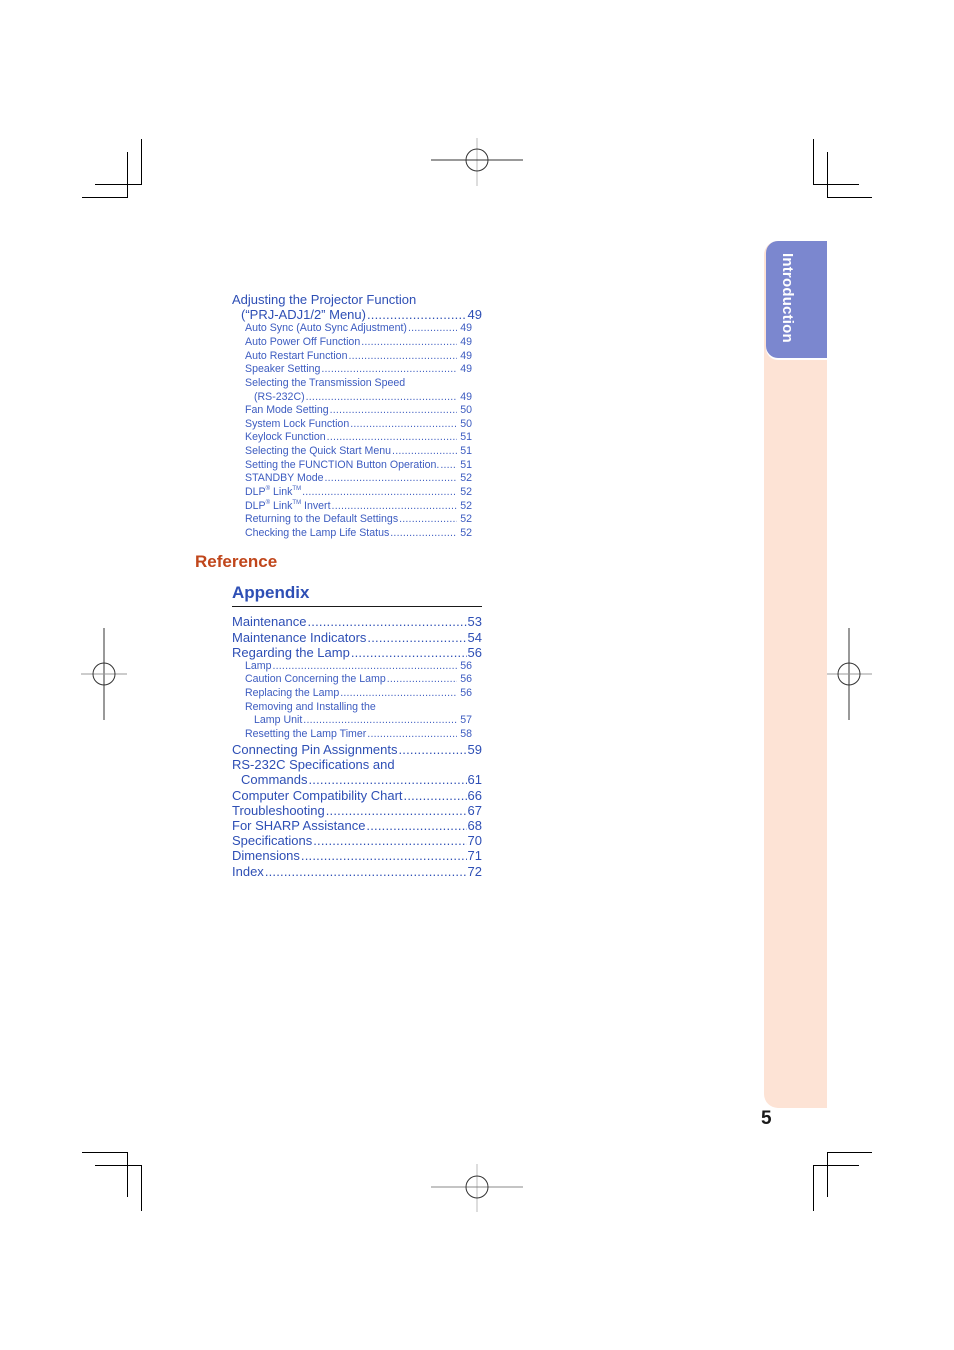 Image resolution: width=954 pixels, height=1350 pixels. Describe the element at coordinates (358, 342) in the screenshot. I see `toc-entry: Auto Power Off Function 49` at that location.